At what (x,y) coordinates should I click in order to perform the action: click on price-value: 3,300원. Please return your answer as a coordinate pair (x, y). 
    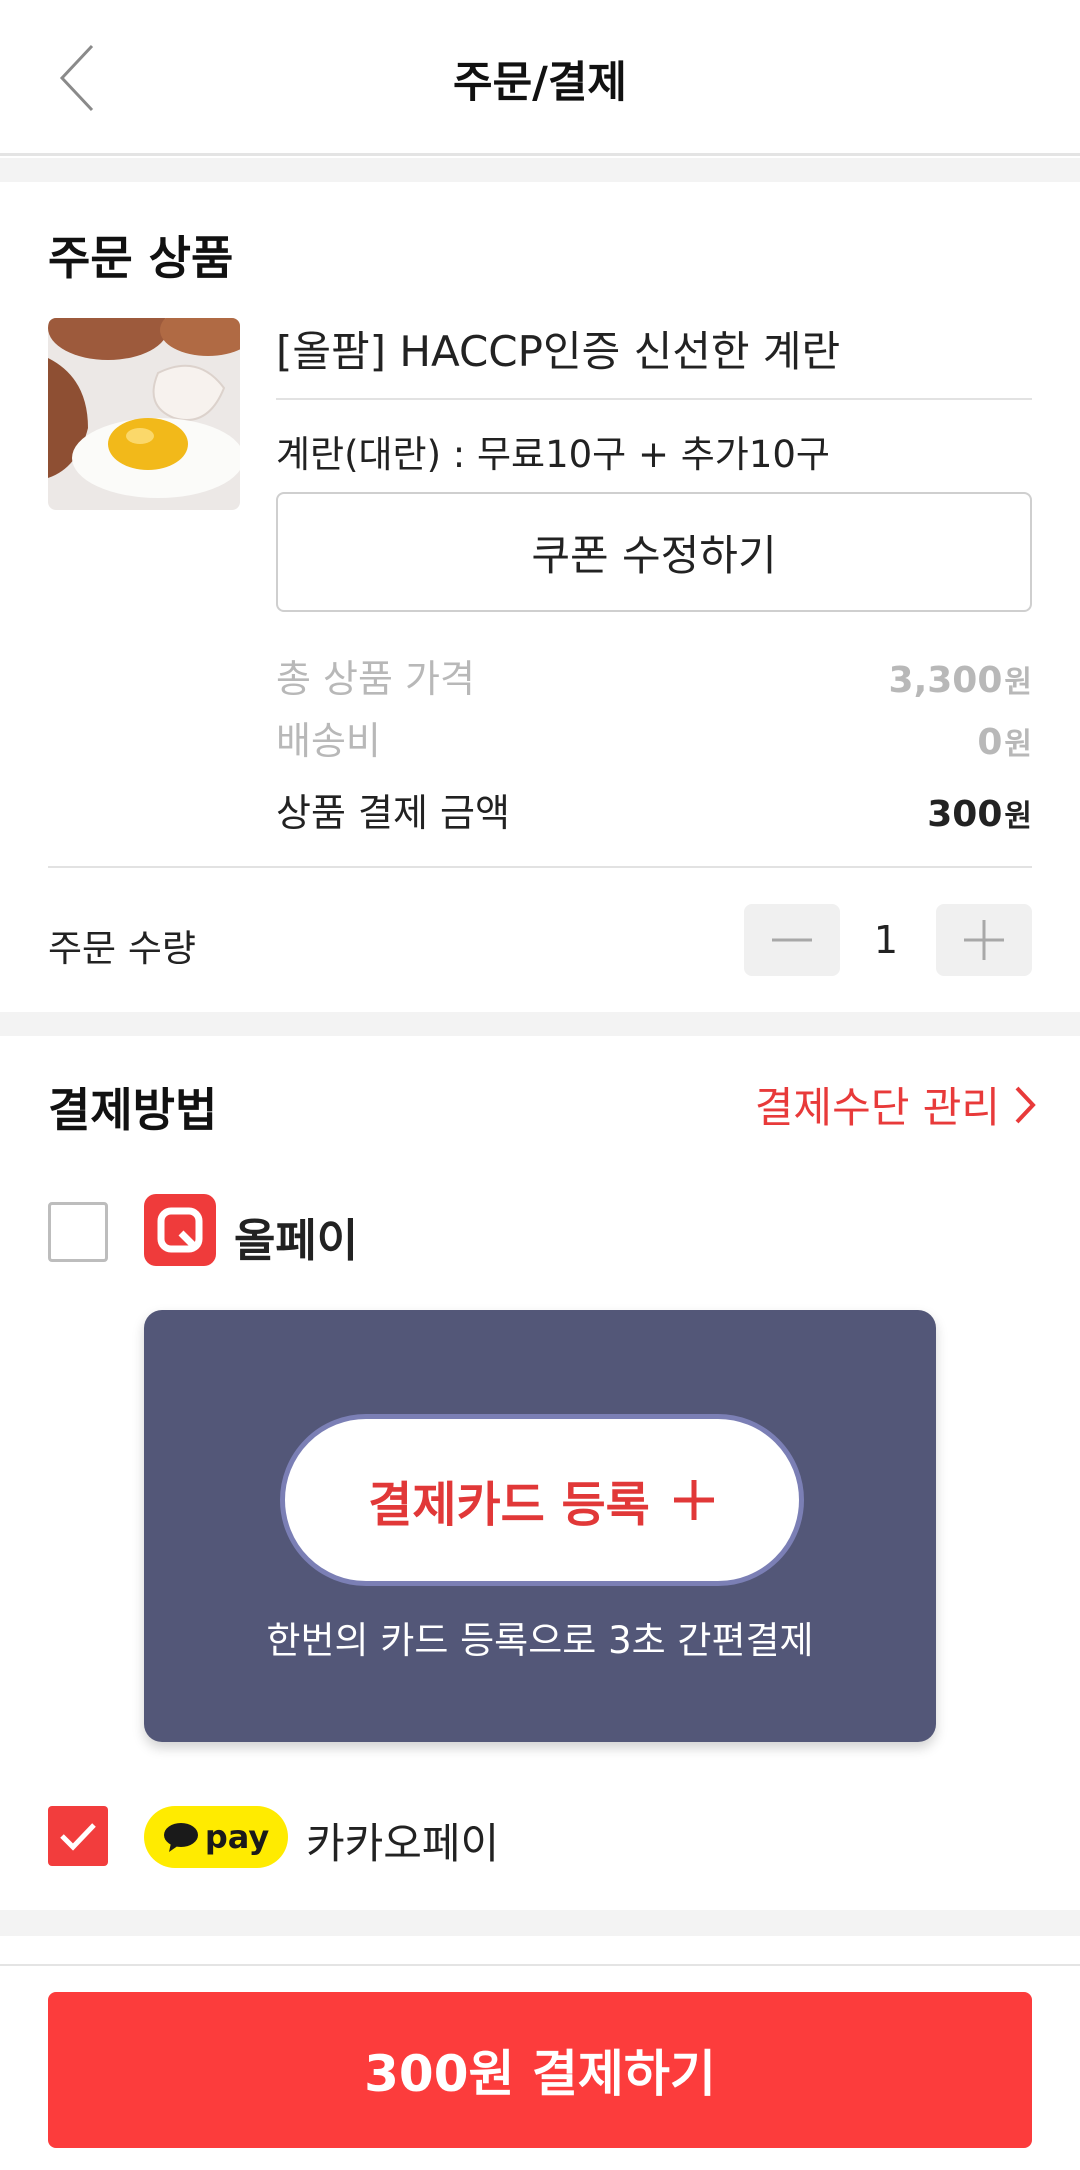
    Looking at the image, I should click on (960, 680).